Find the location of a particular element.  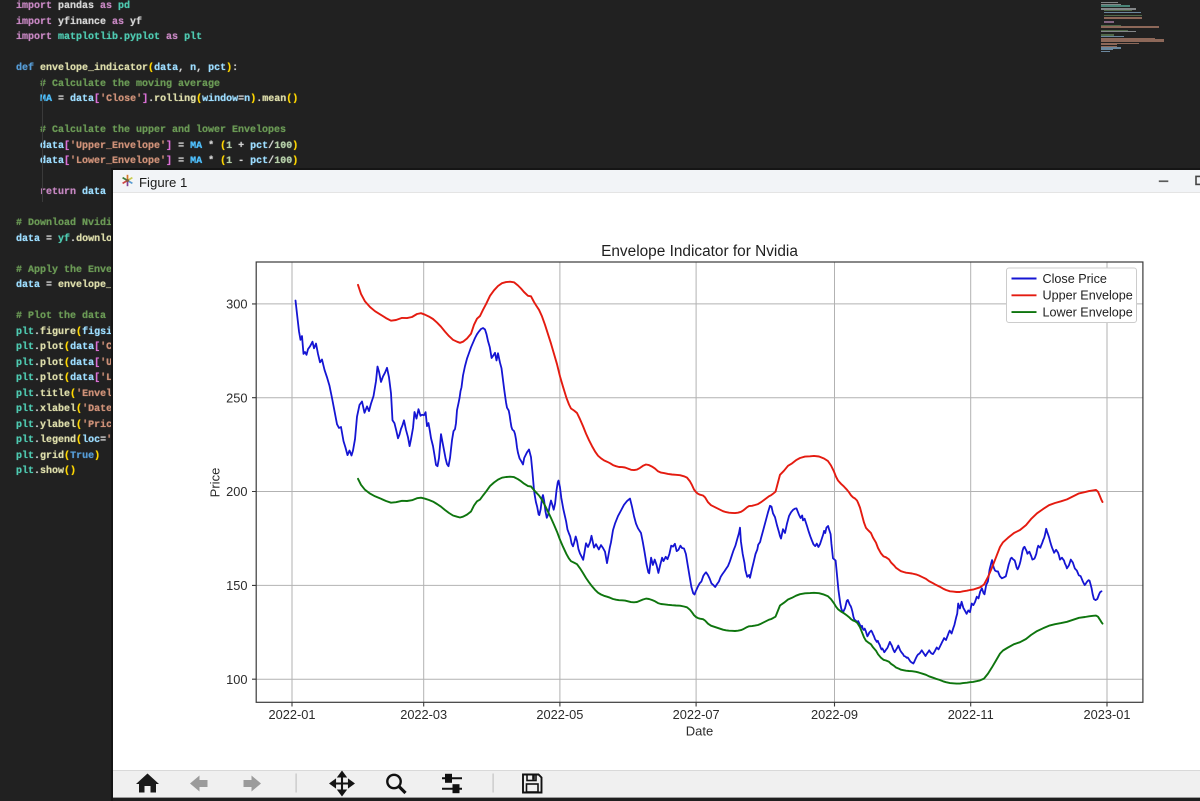

svg-text: Upper Envelope is located at coordinates (1088, 296).